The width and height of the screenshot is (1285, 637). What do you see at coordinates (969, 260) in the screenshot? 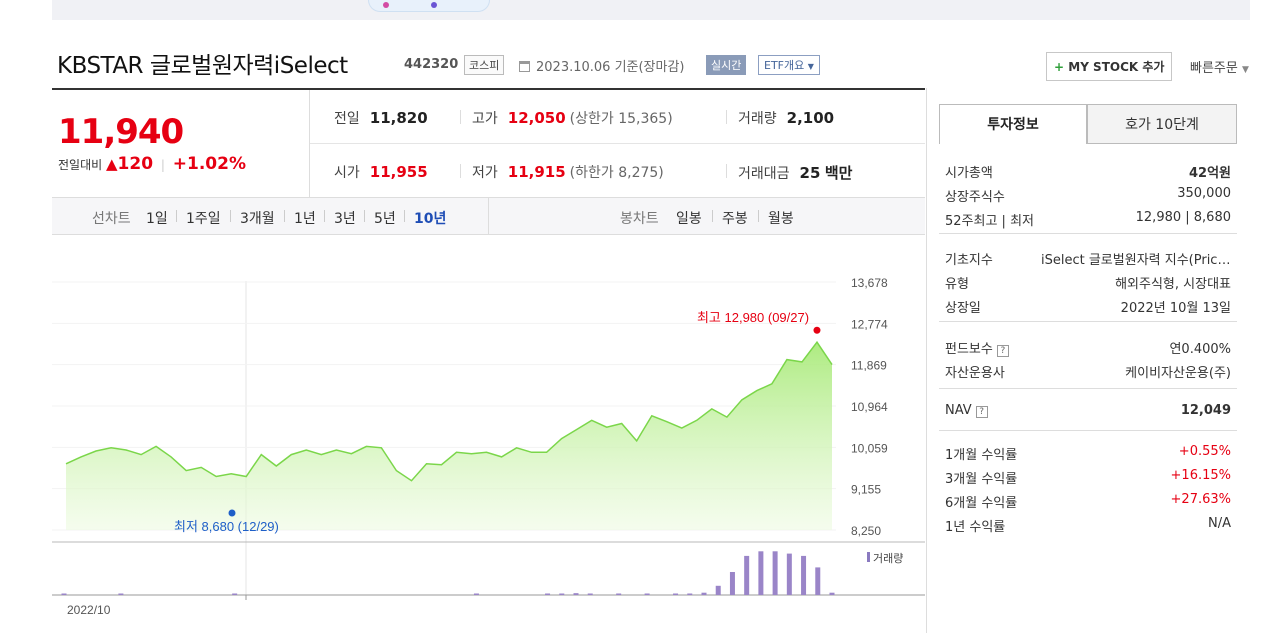
I see `info-key: 기초지수` at bounding box center [969, 260].